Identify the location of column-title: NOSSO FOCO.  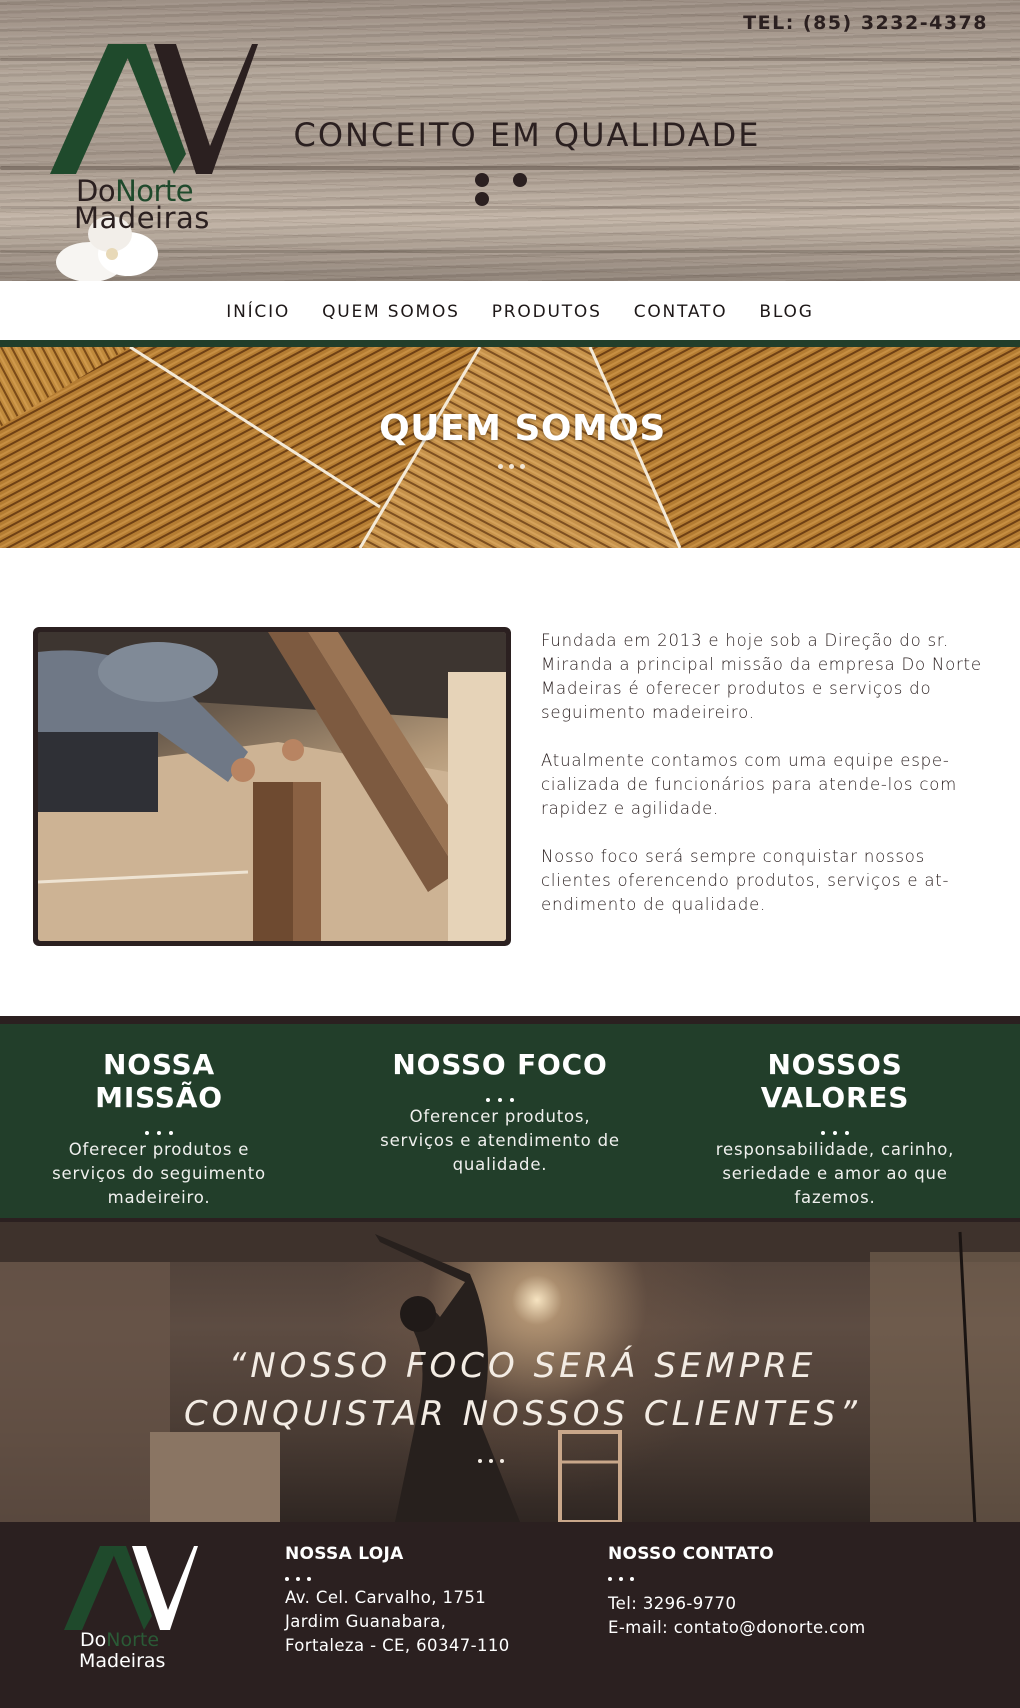
(500, 1064).